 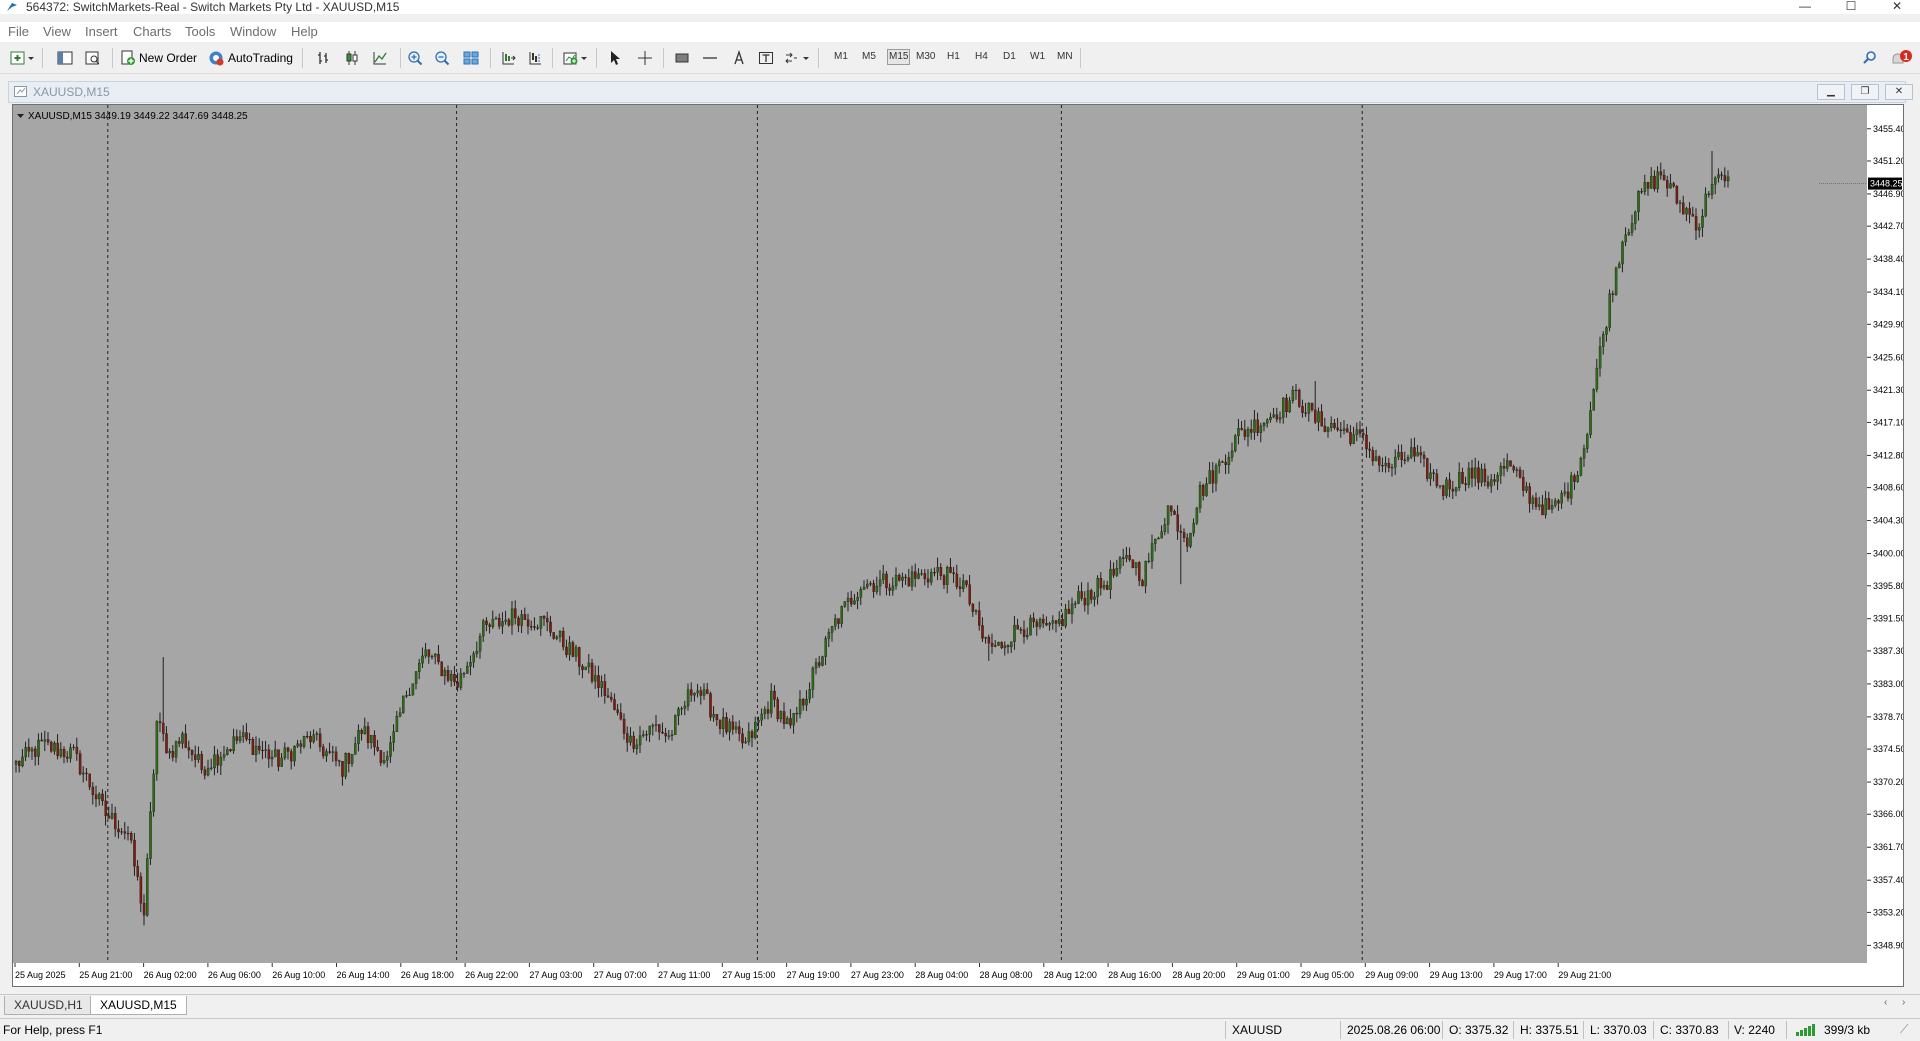 What do you see at coordinates (1888, 292) in the screenshot?
I see `price-tick-label: 3434.10` at bounding box center [1888, 292].